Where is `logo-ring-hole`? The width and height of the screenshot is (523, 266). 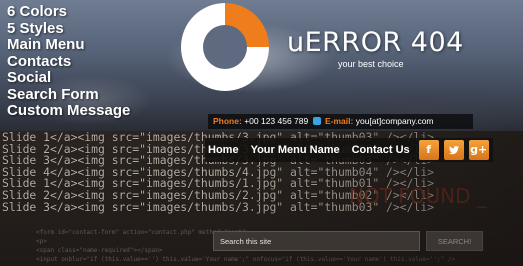
logo-ring-hole is located at coordinates (225, 47).